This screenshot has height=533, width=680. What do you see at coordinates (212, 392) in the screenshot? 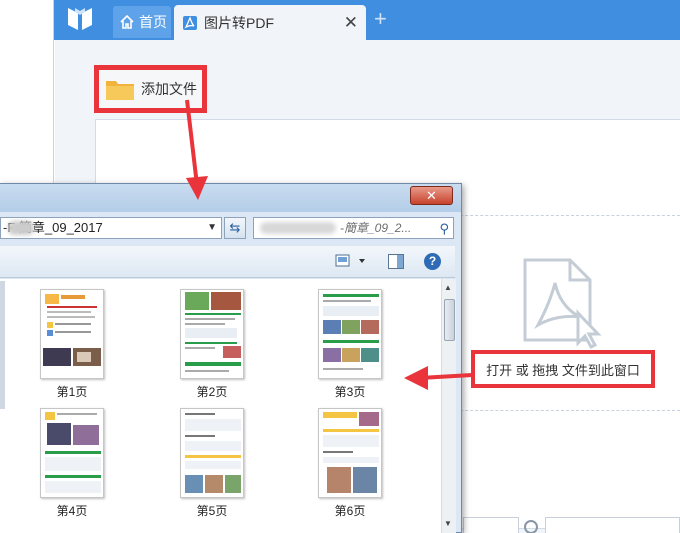
I see `file-label: 第2页` at bounding box center [212, 392].